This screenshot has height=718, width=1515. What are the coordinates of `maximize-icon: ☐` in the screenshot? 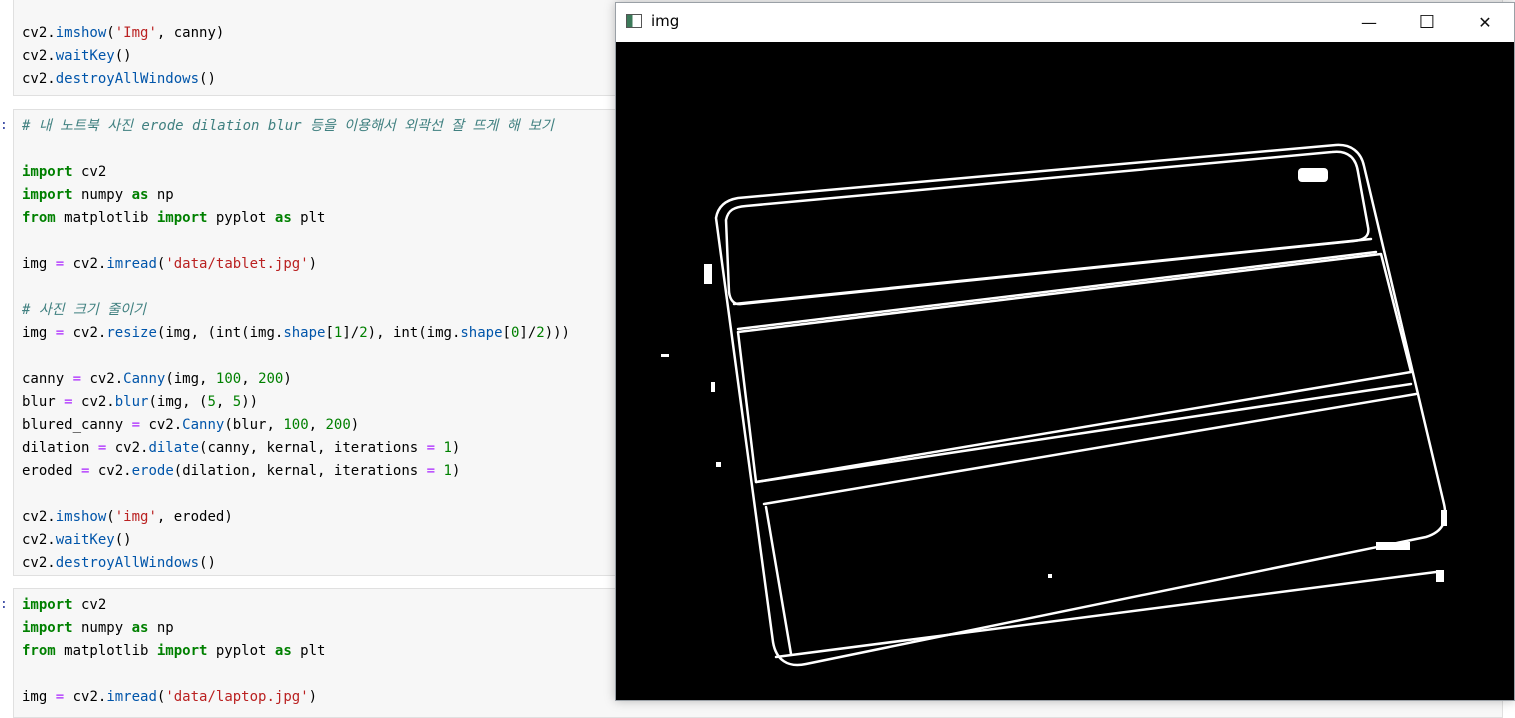 It's located at (1427, 22).